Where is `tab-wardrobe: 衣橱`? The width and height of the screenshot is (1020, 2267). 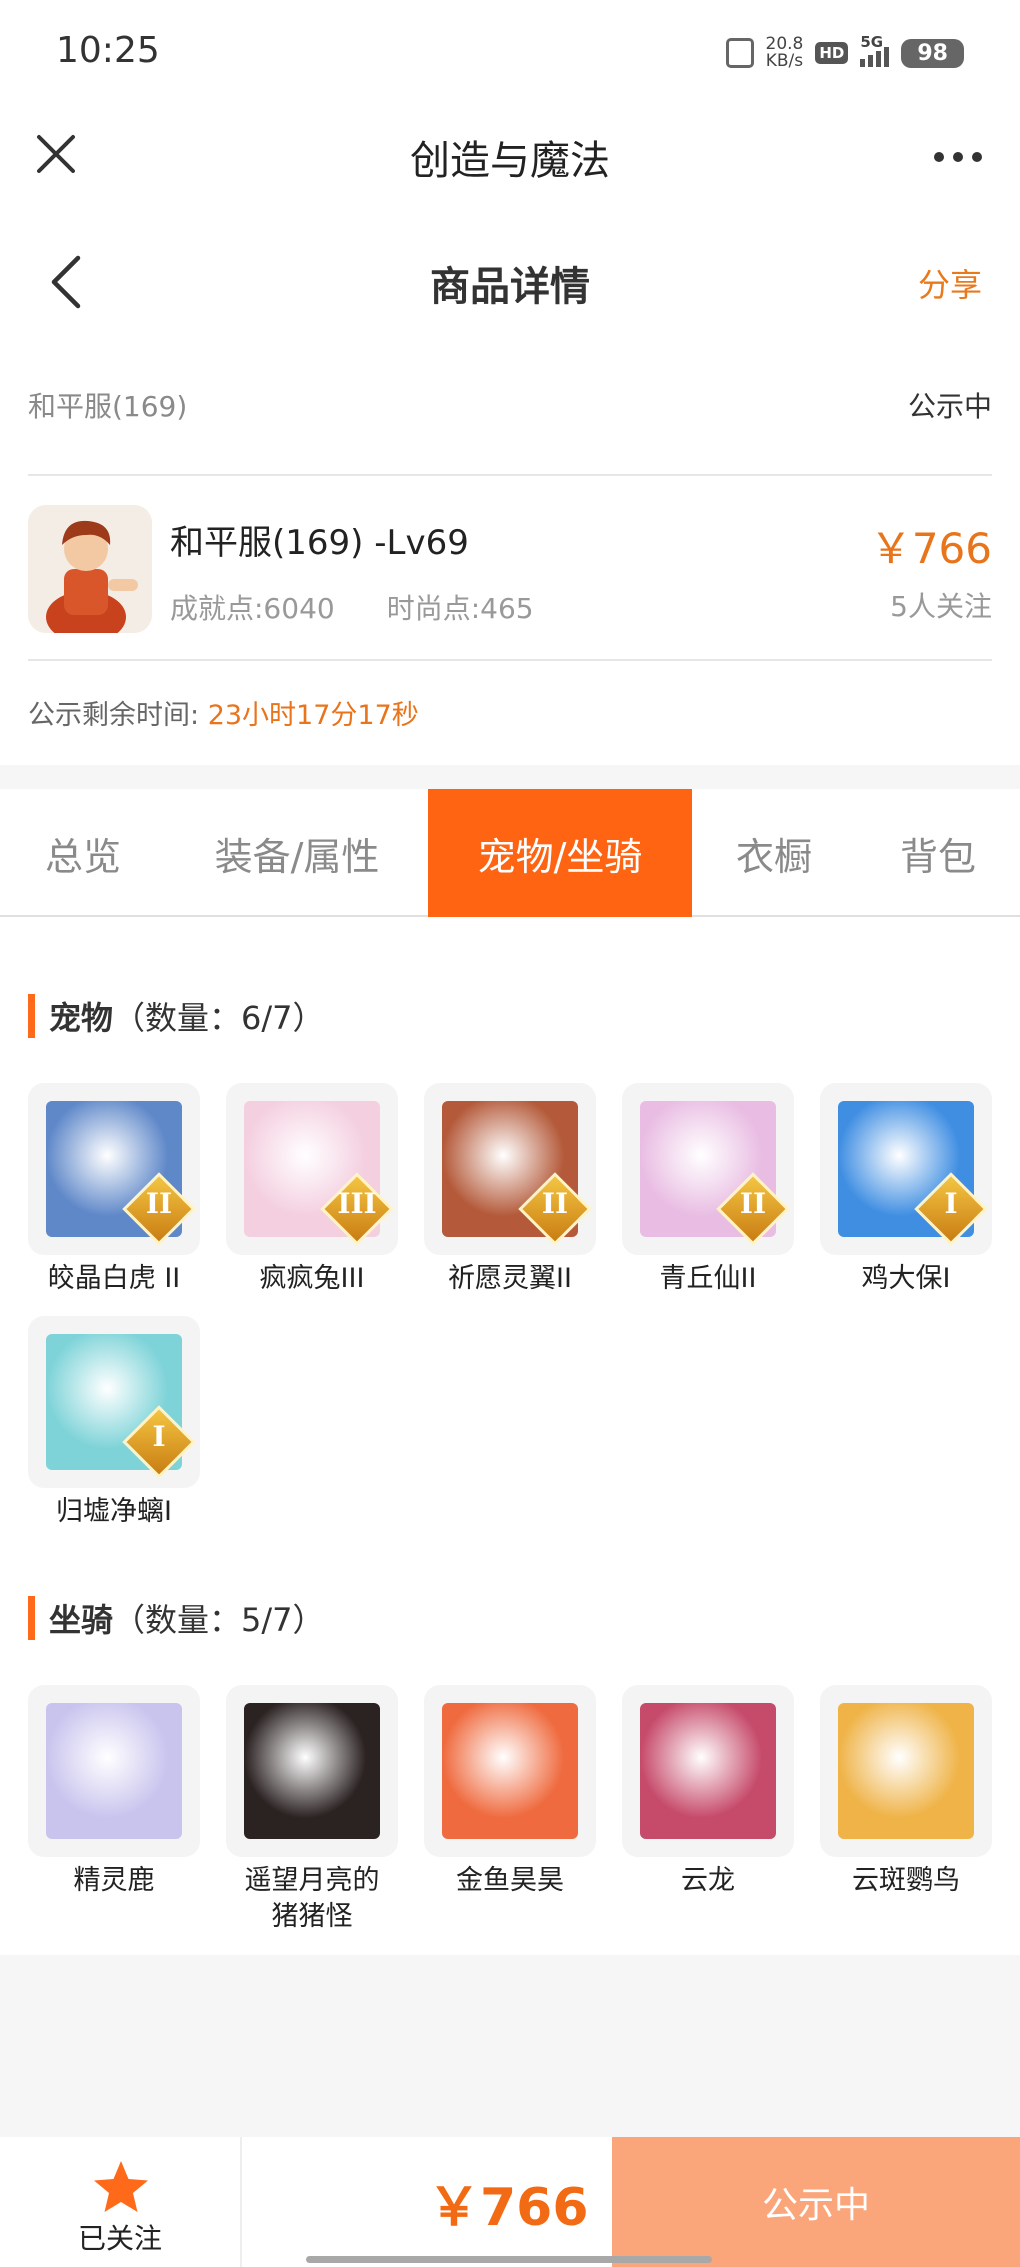 tab-wardrobe: 衣橱 is located at coordinates (774, 853).